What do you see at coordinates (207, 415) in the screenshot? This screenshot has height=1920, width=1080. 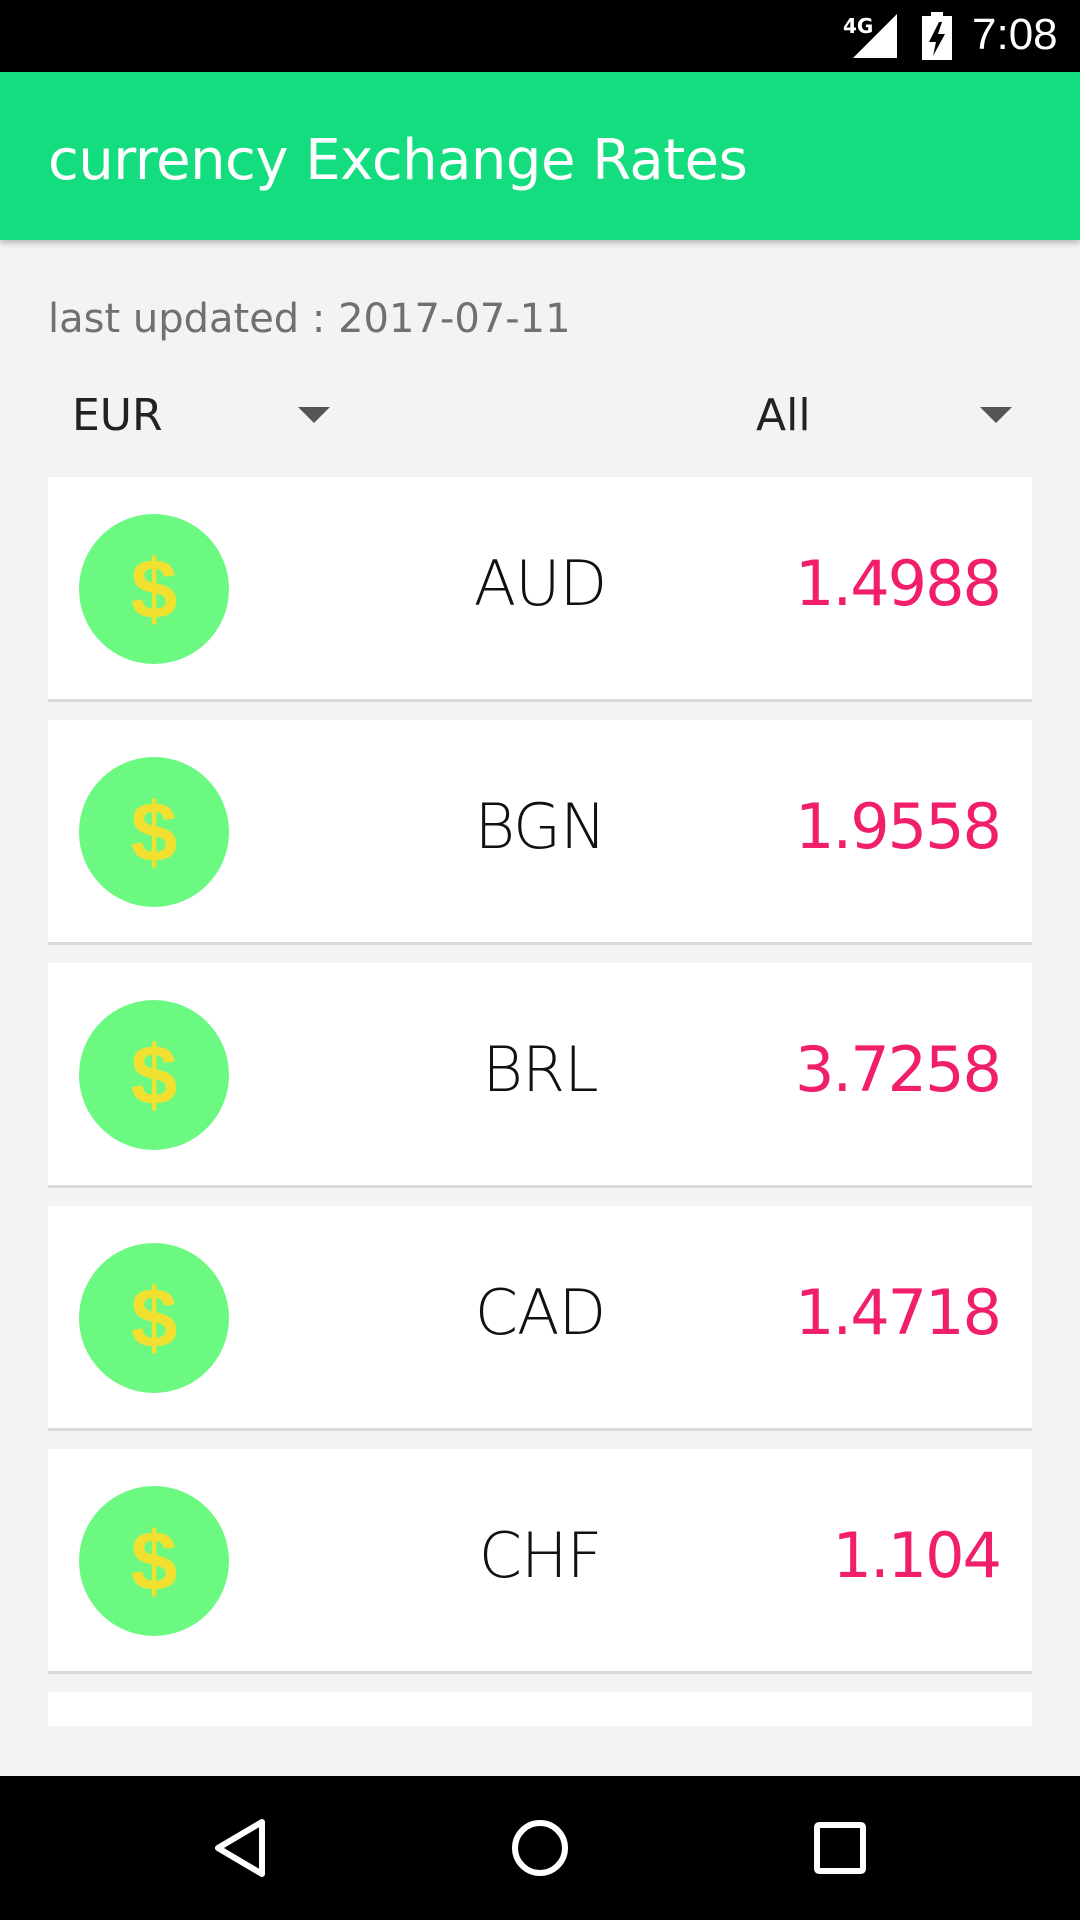 I see `base-currency-spinner: EUR` at bounding box center [207, 415].